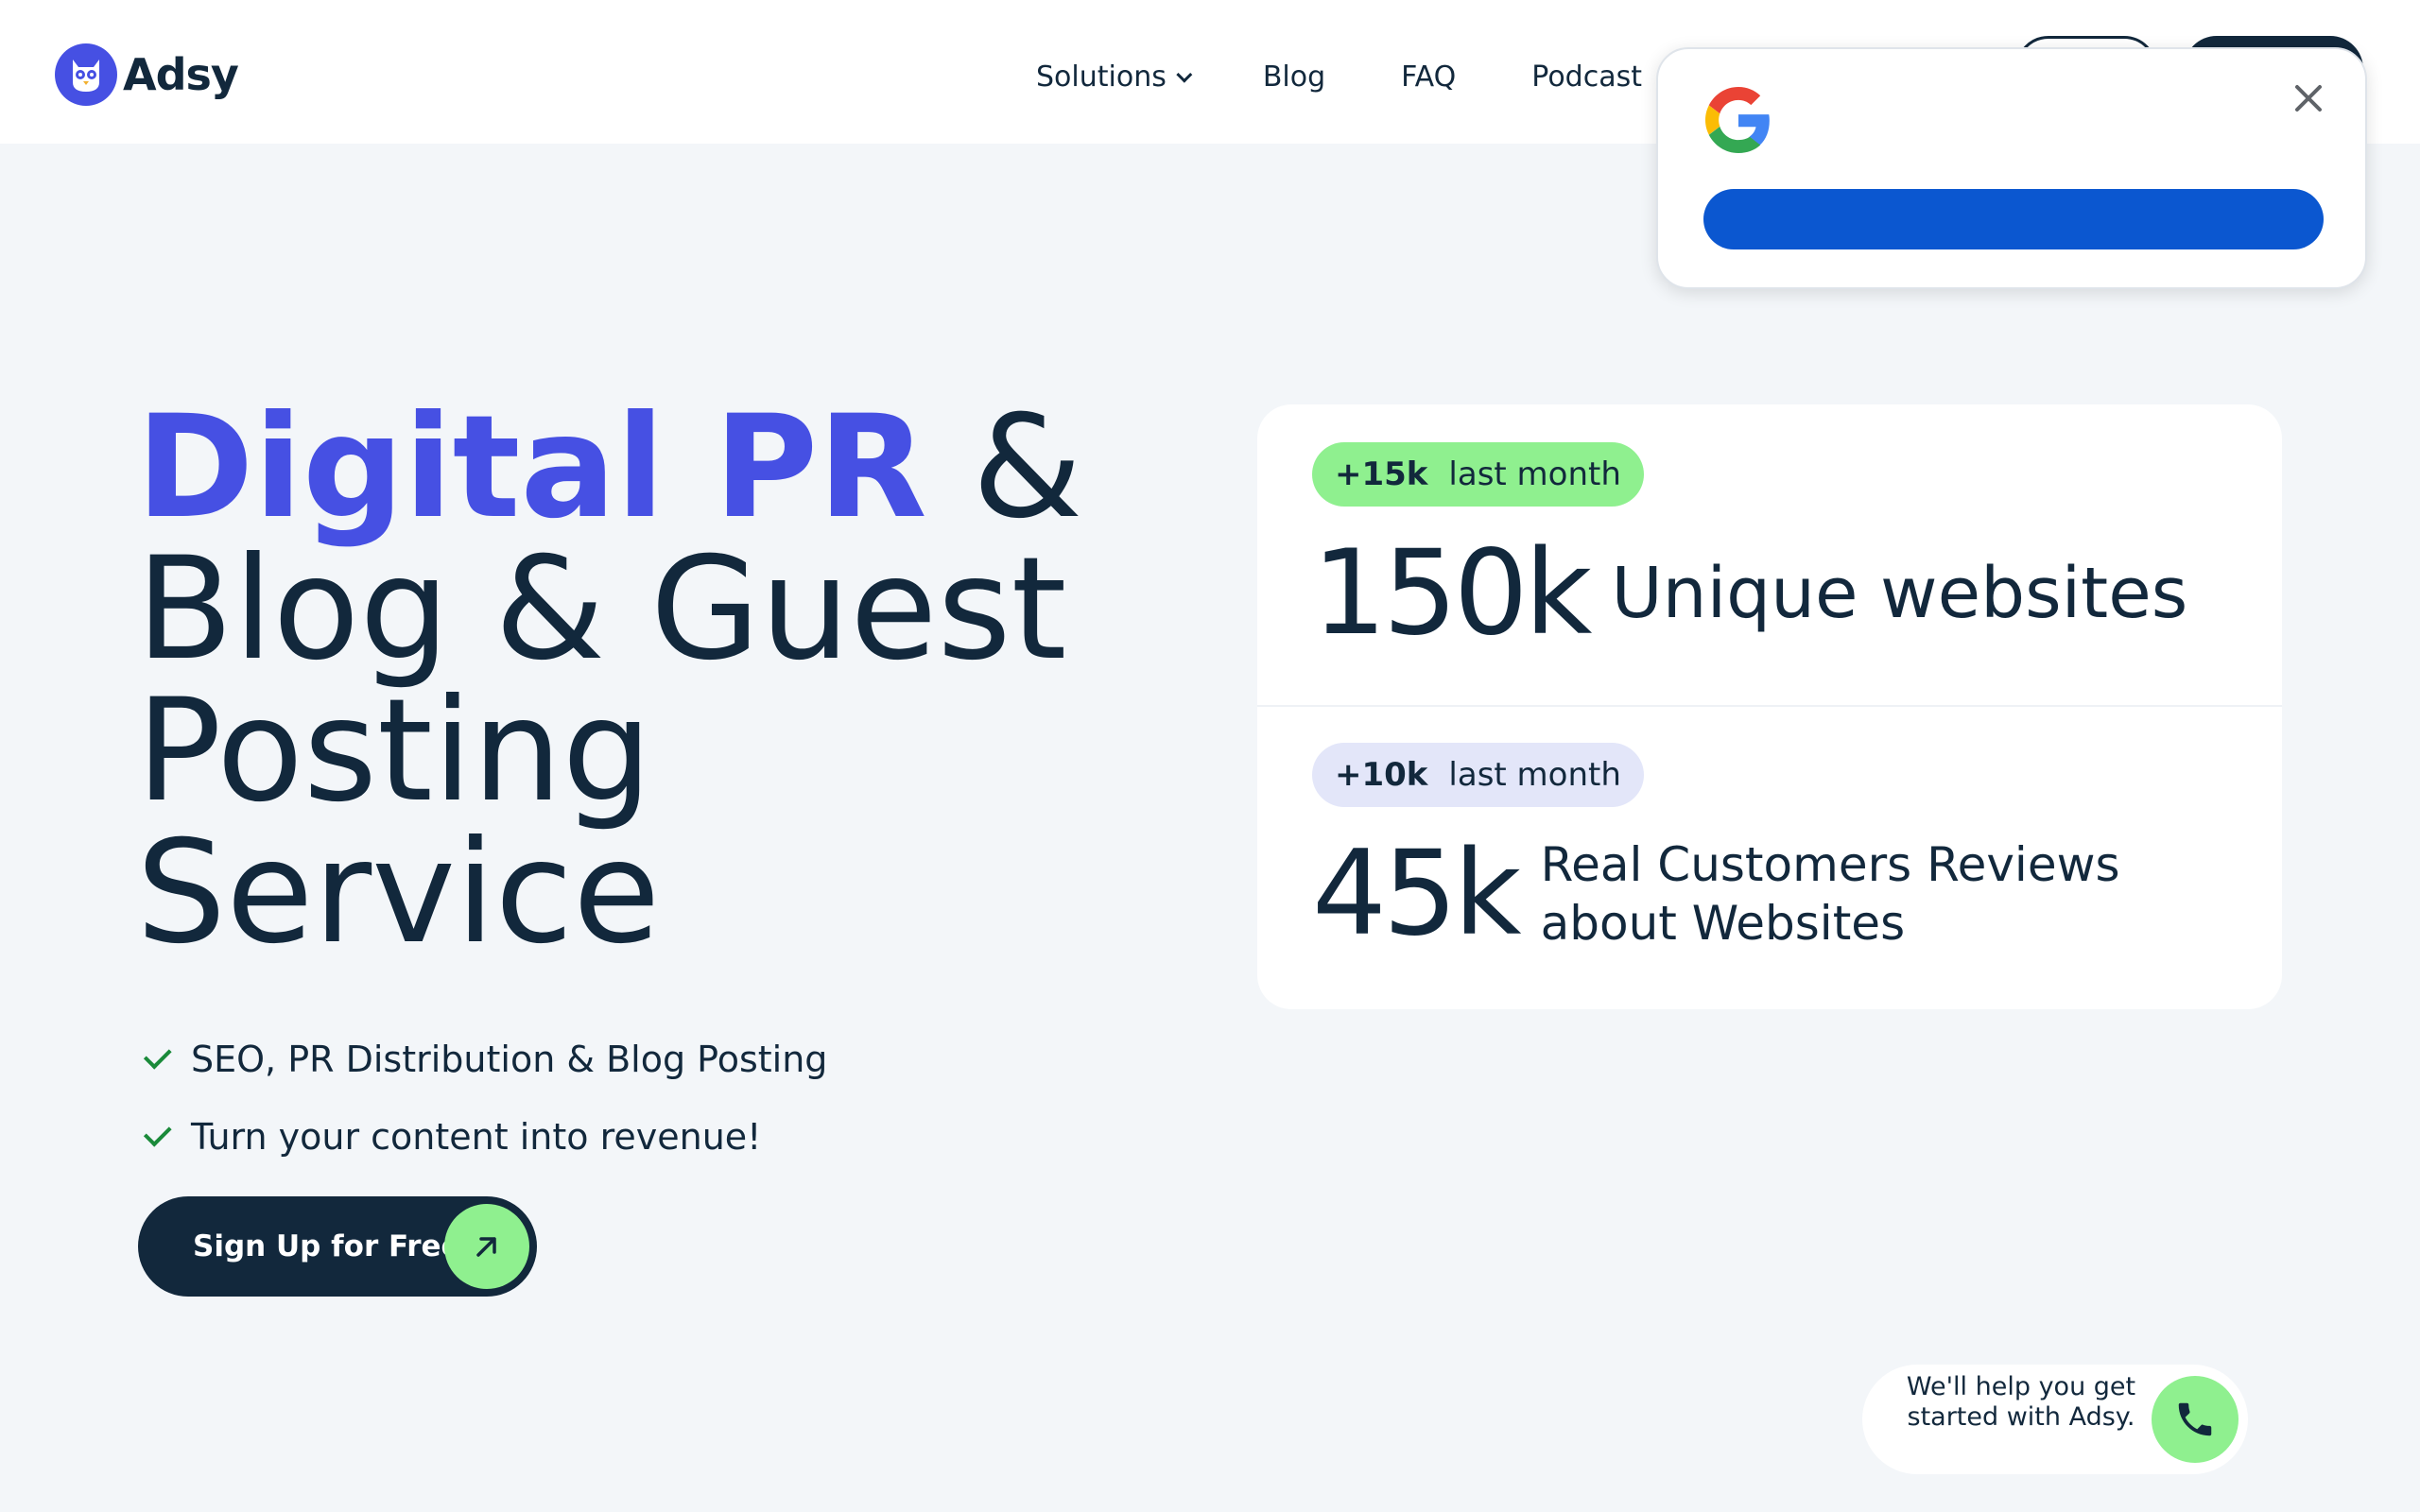 The width and height of the screenshot is (2420, 1512). I want to click on growth-badge: +15k last month, so click(1478, 474).